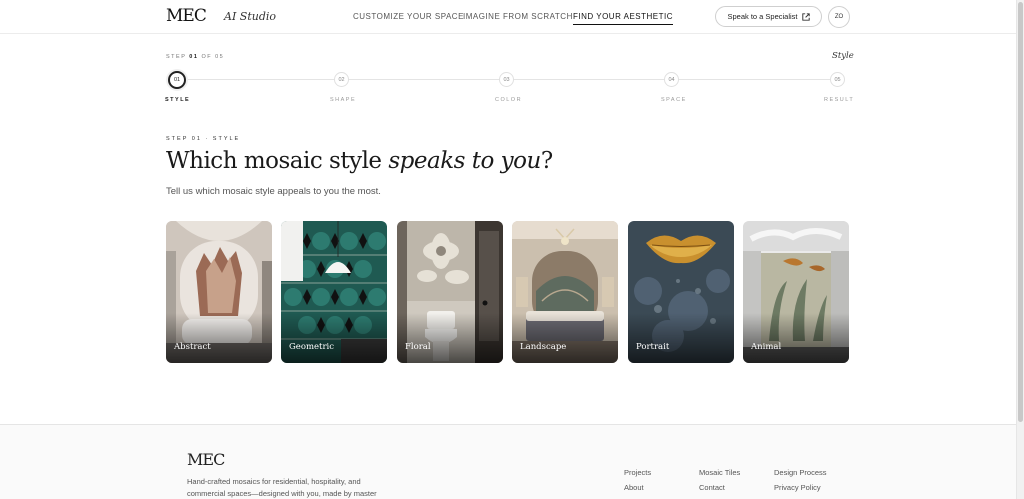  I want to click on nav-find-your-aesthetic: FIND YOUR AESTHETIC, so click(623, 18).